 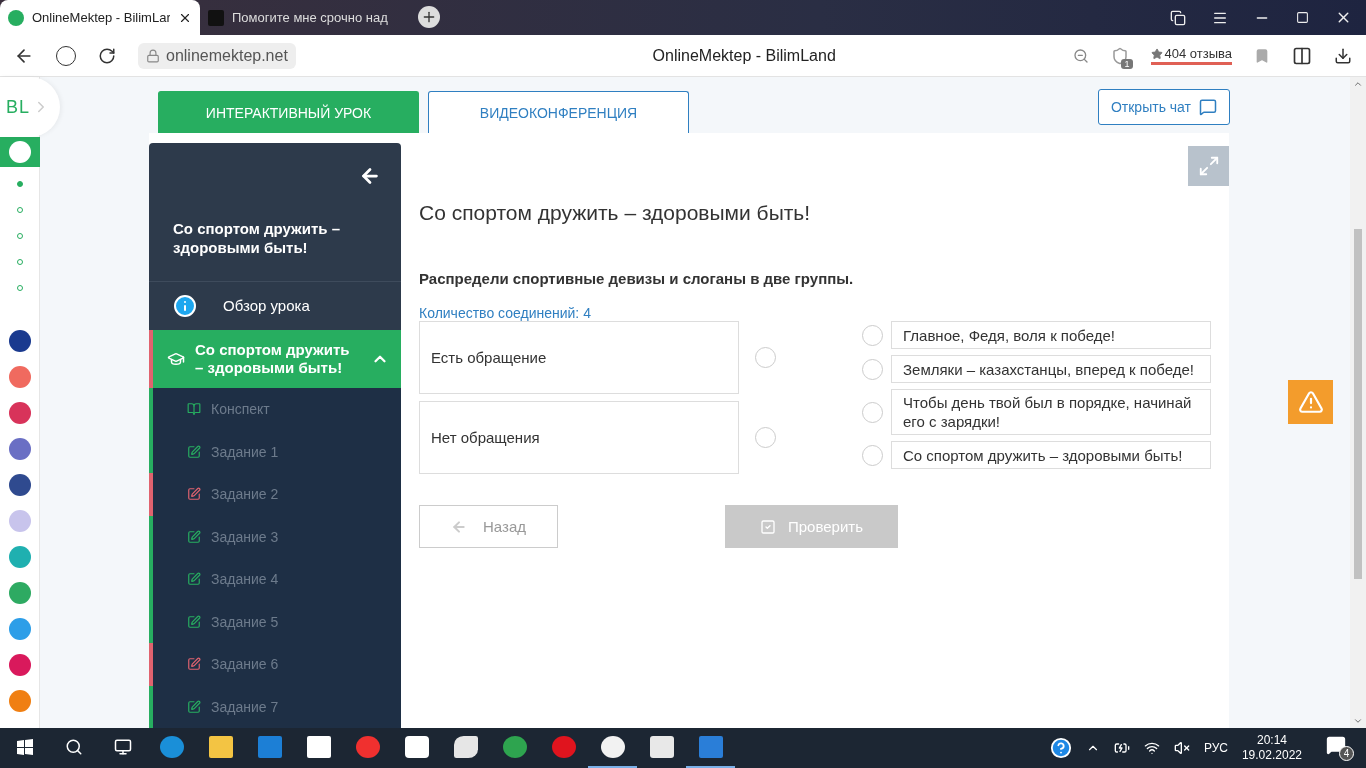 What do you see at coordinates (1208, 166) in the screenshot?
I see `expand-icon` at bounding box center [1208, 166].